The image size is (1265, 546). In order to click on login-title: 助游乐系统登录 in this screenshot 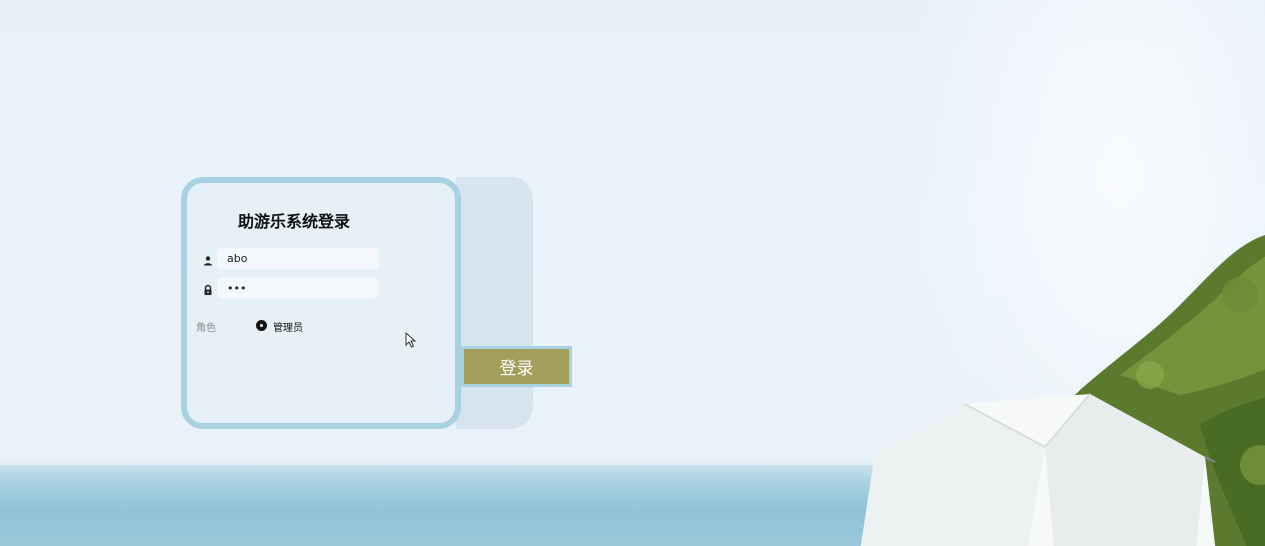, I will do `click(294, 221)`.